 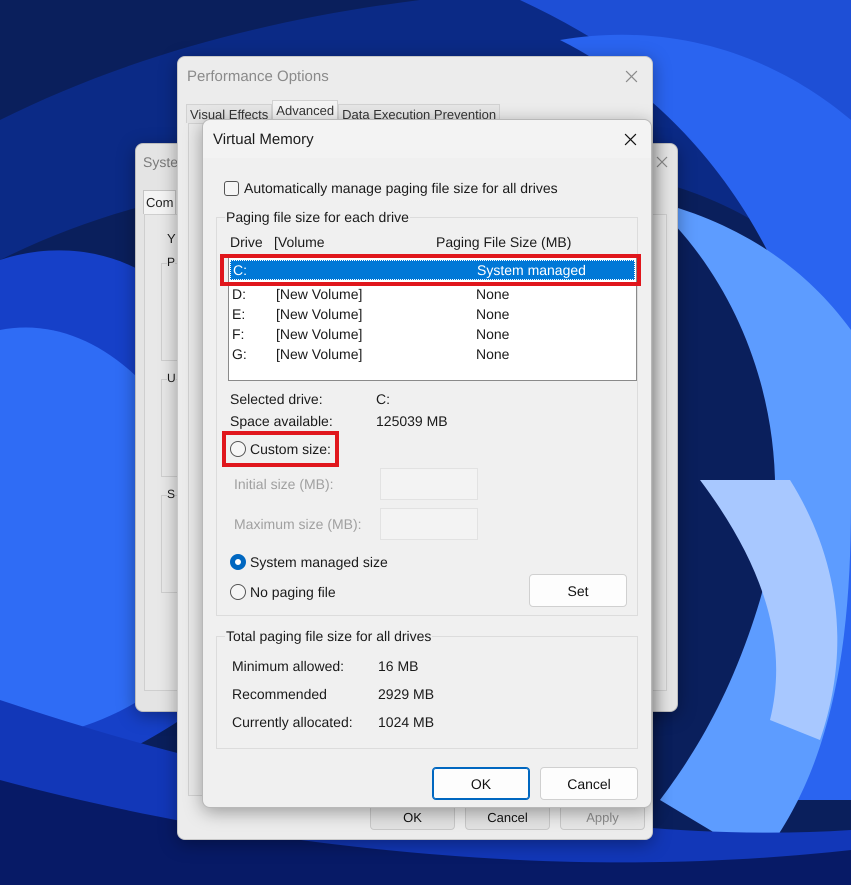 I want to click on drive-row: E: [New Volume] None, so click(x=432, y=314).